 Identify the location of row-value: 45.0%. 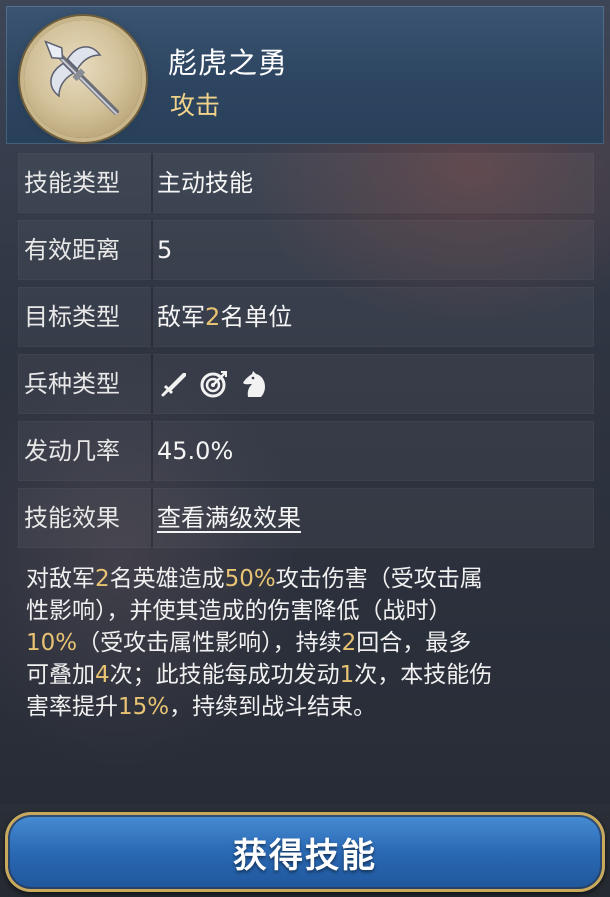
(195, 451).